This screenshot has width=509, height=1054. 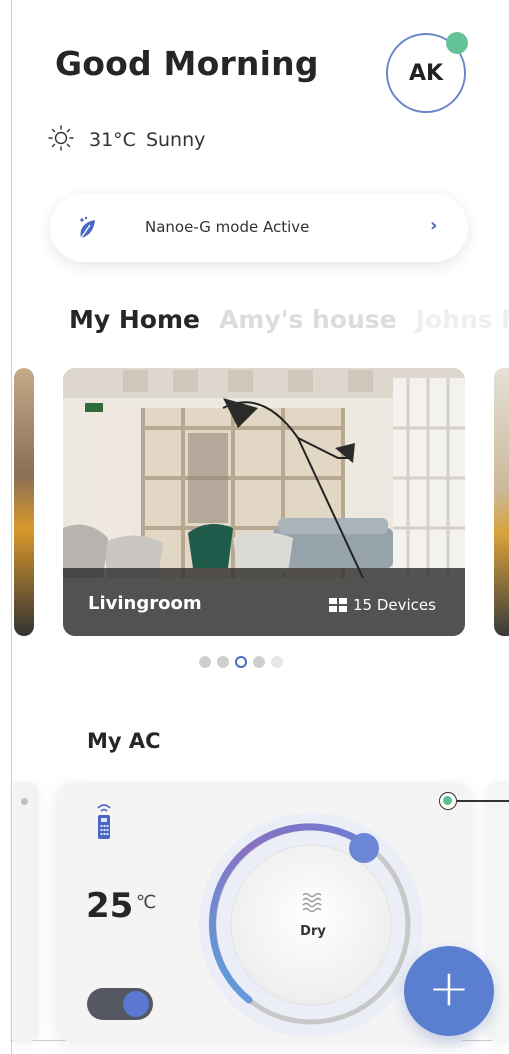 I want to click on page-dot-active, so click(x=241, y=662).